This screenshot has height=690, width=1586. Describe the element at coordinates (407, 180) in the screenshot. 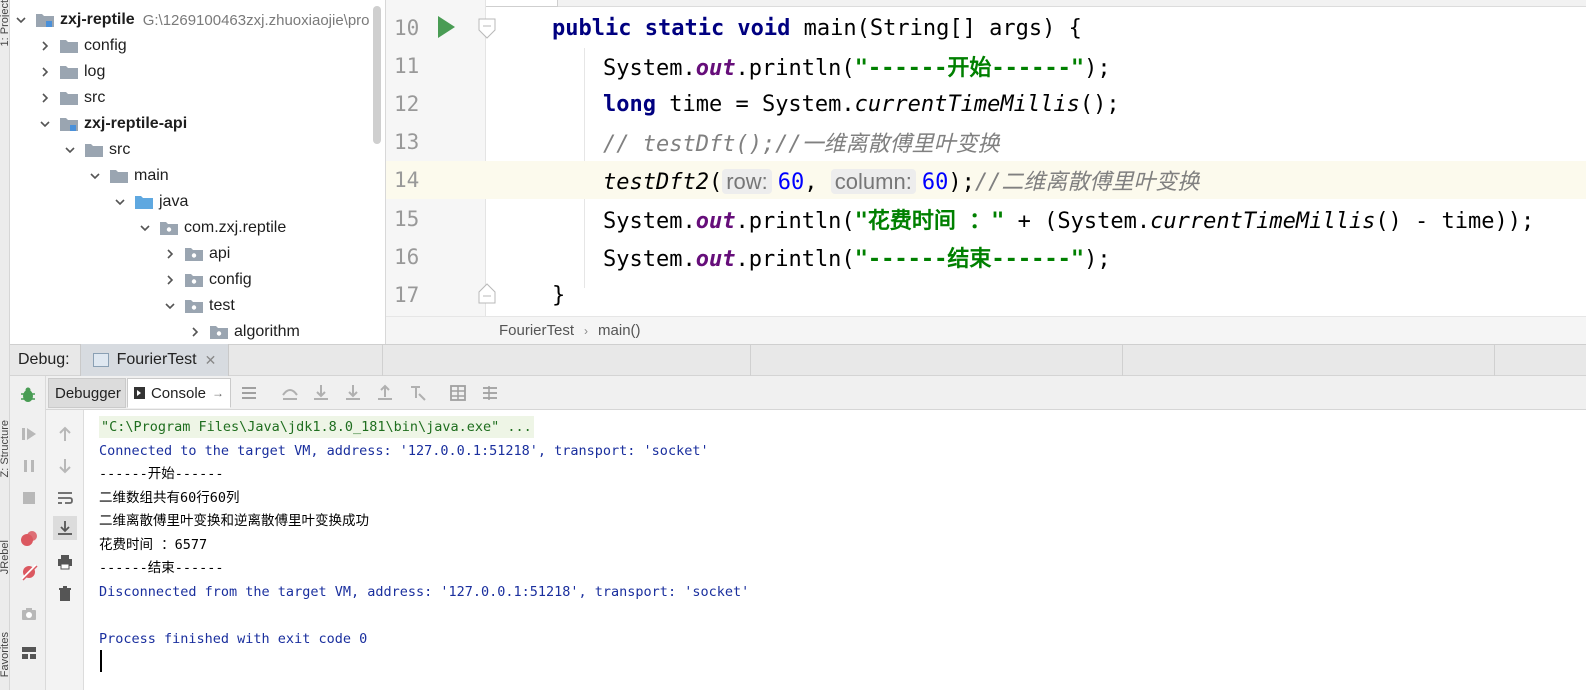

I see `line-number: 14` at that location.